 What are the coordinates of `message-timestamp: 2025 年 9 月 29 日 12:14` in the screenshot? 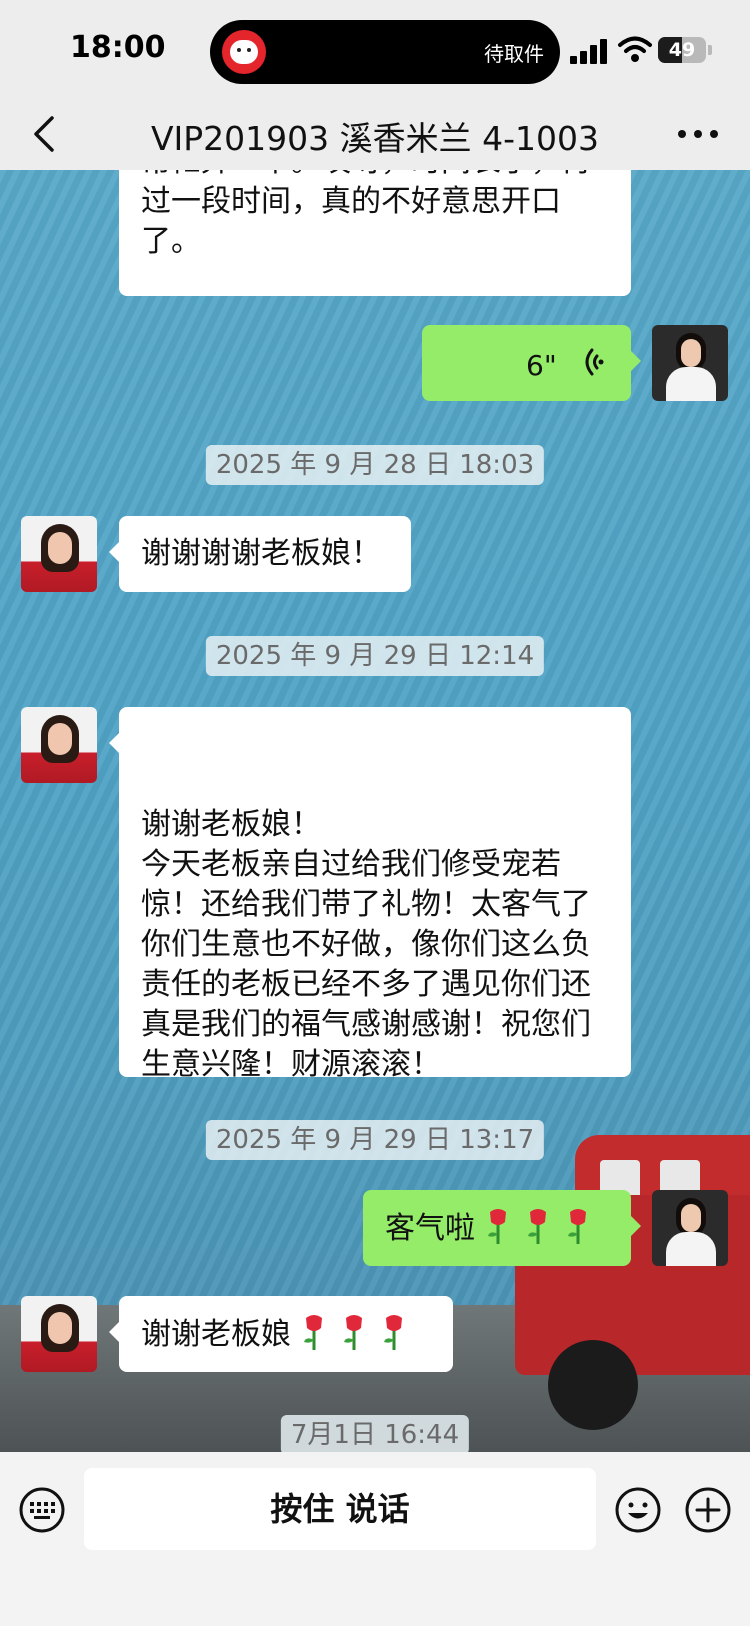 It's located at (375, 656).